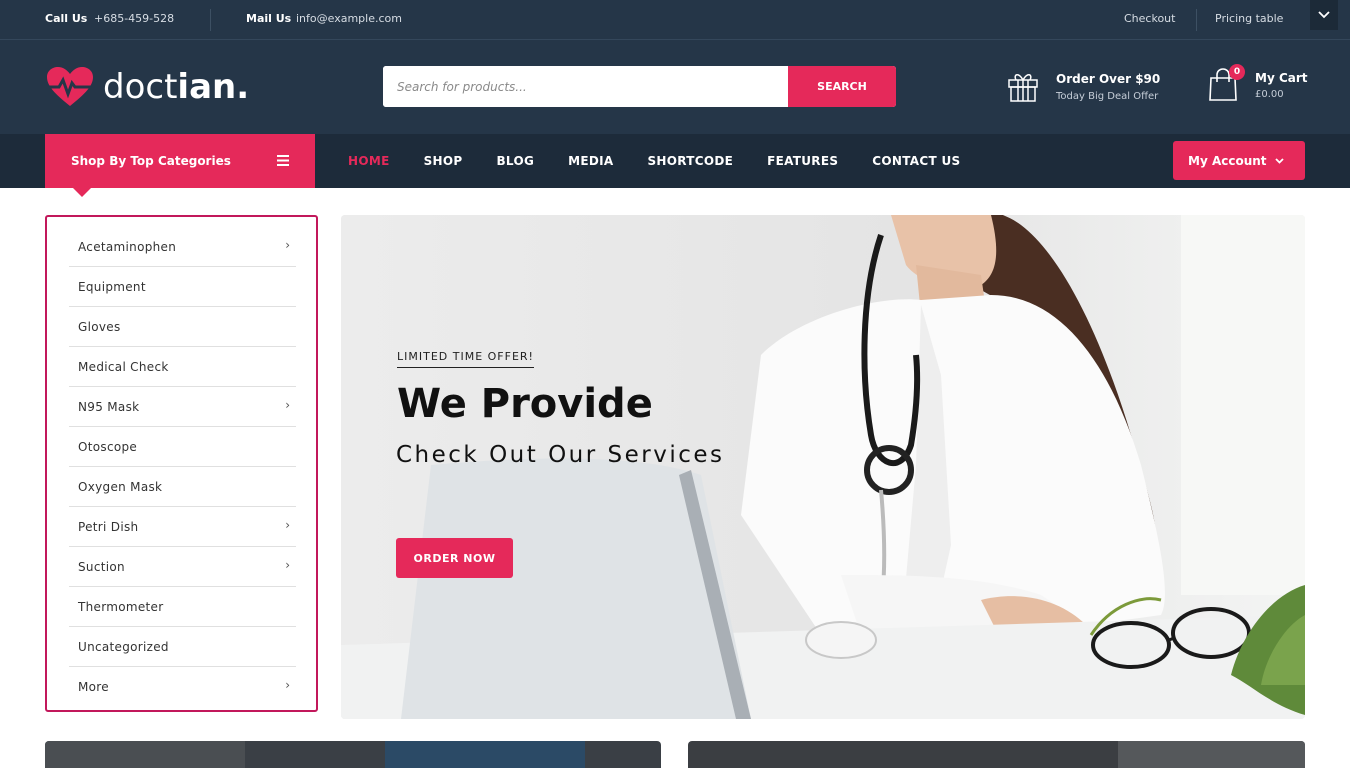 Image resolution: width=1350 pixels, height=768 pixels. Describe the element at coordinates (101, 567) in the screenshot. I see `category-label: Suction` at that location.